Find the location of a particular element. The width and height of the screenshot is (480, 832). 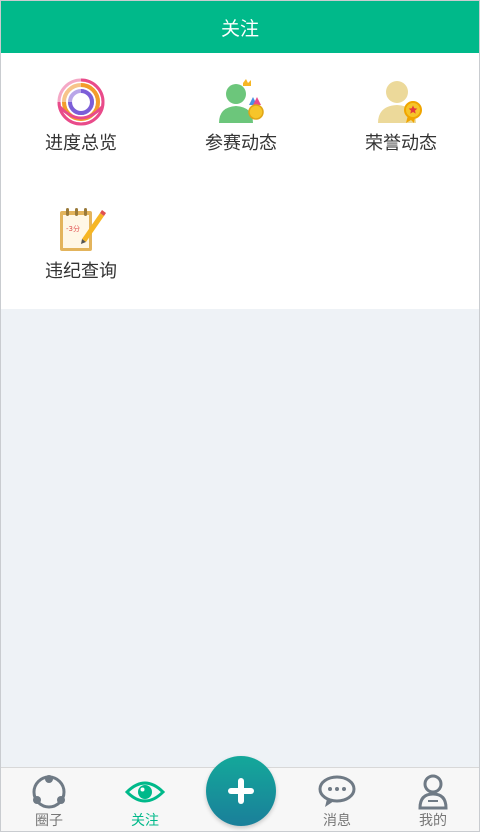

note-text: -3分 is located at coordinates (73, 228).